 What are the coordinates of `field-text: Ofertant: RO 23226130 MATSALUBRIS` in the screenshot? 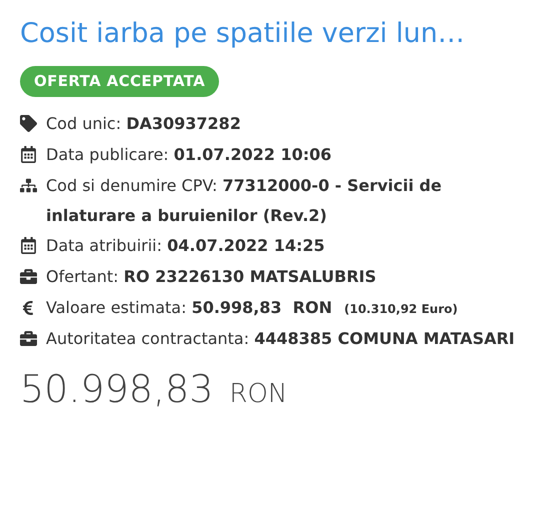 It's located at (212, 277).